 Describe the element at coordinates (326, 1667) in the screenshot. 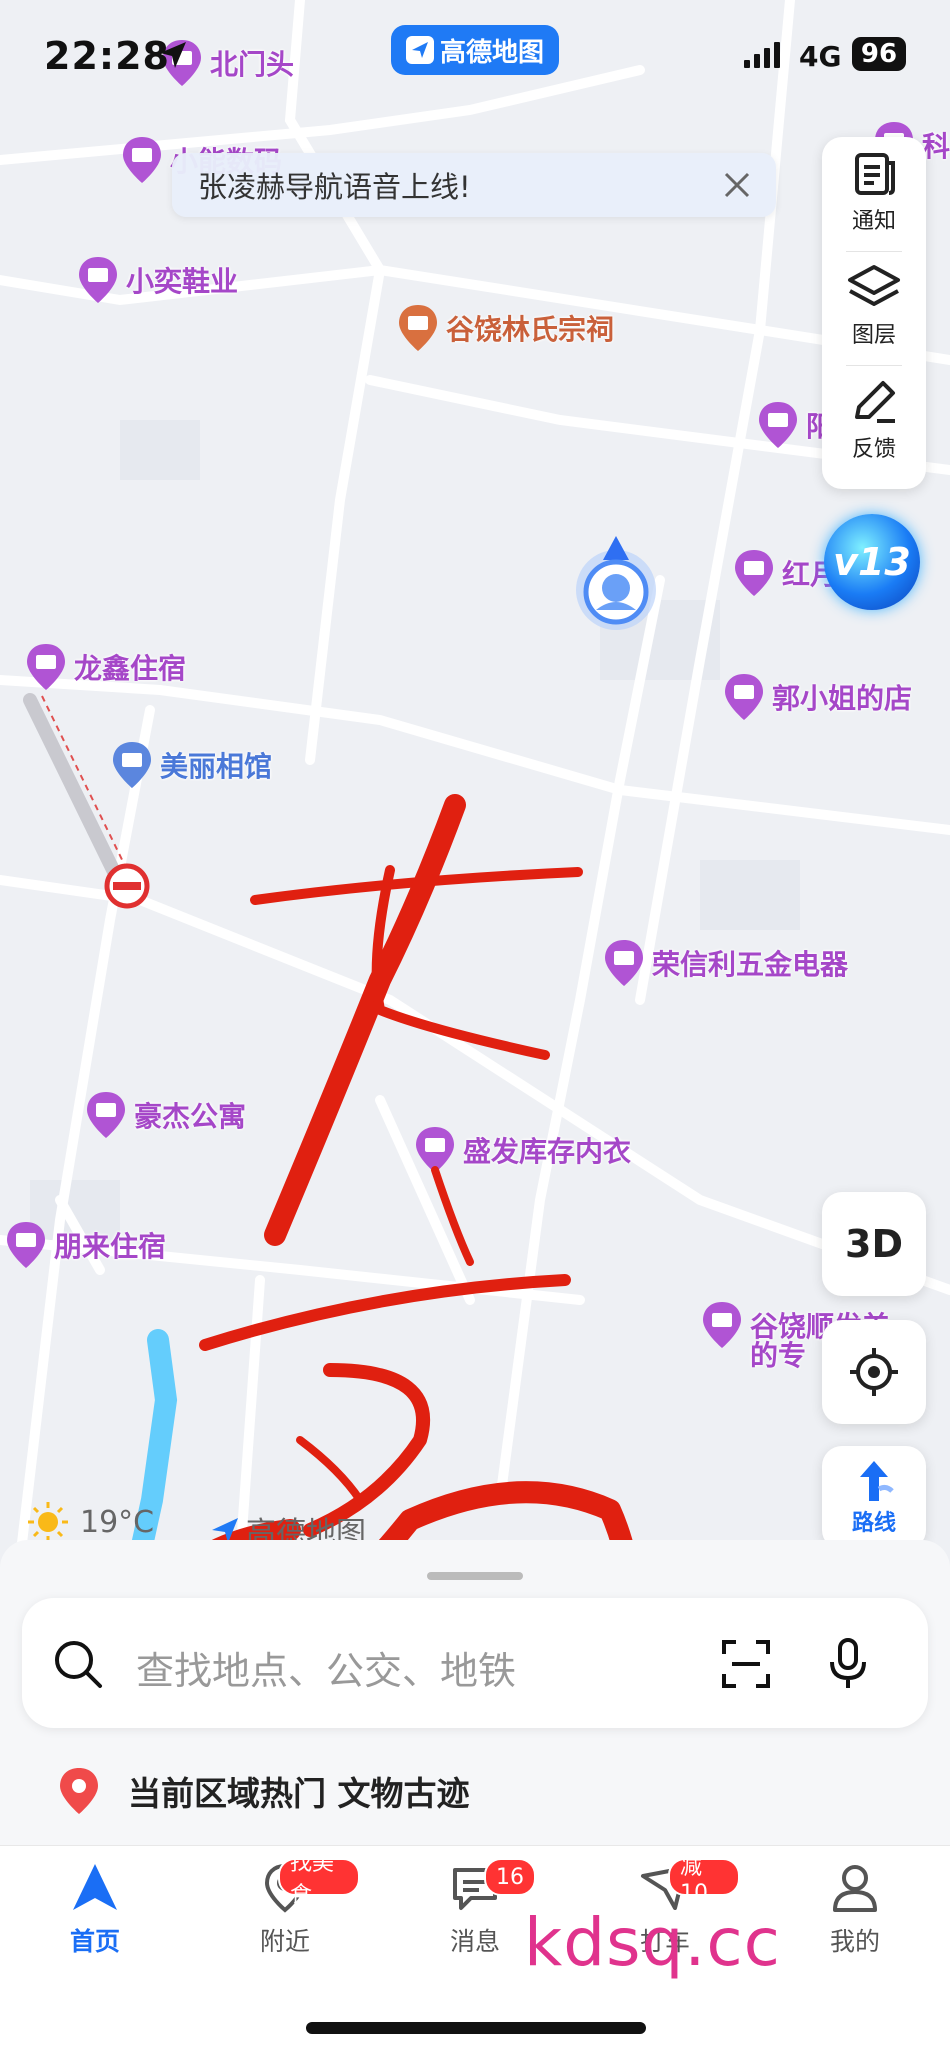

I see `search-input: 查找地点、公交、地铁` at that location.